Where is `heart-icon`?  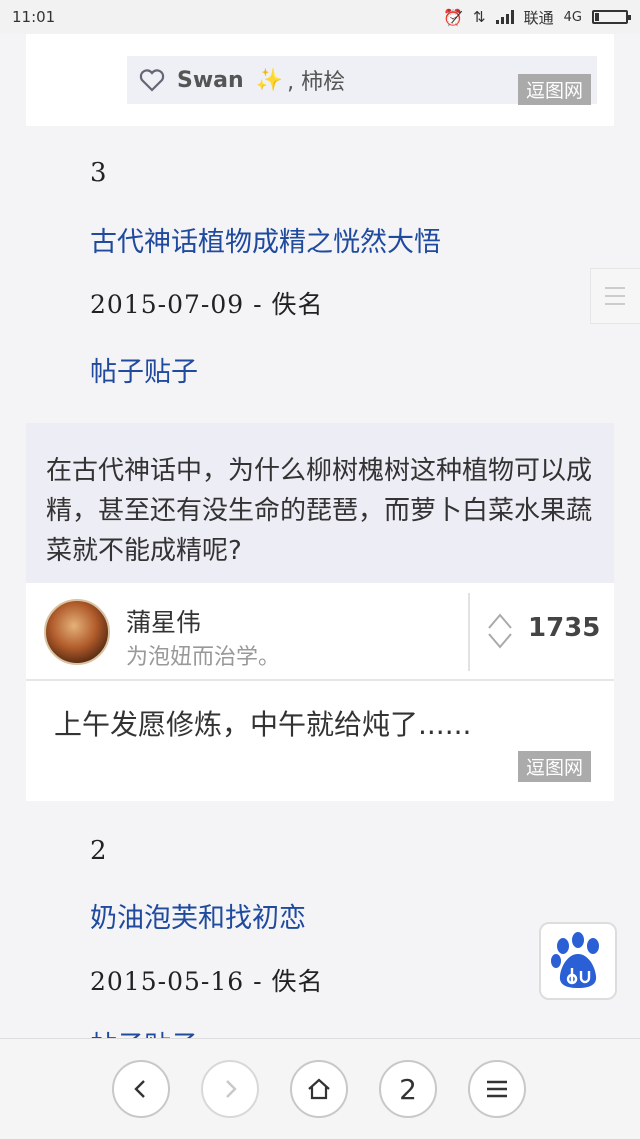
heart-icon is located at coordinates (152, 80).